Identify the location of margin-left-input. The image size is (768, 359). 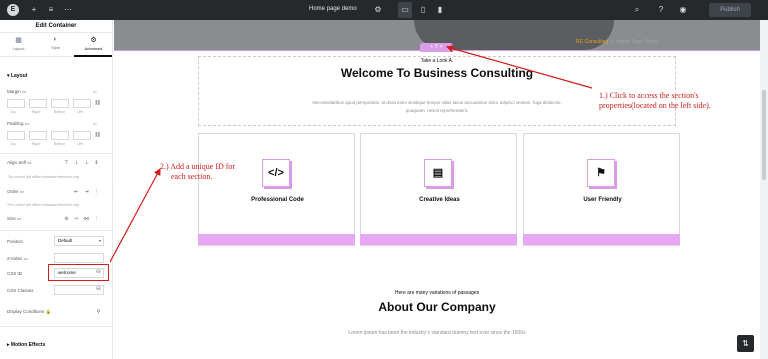
(82, 103).